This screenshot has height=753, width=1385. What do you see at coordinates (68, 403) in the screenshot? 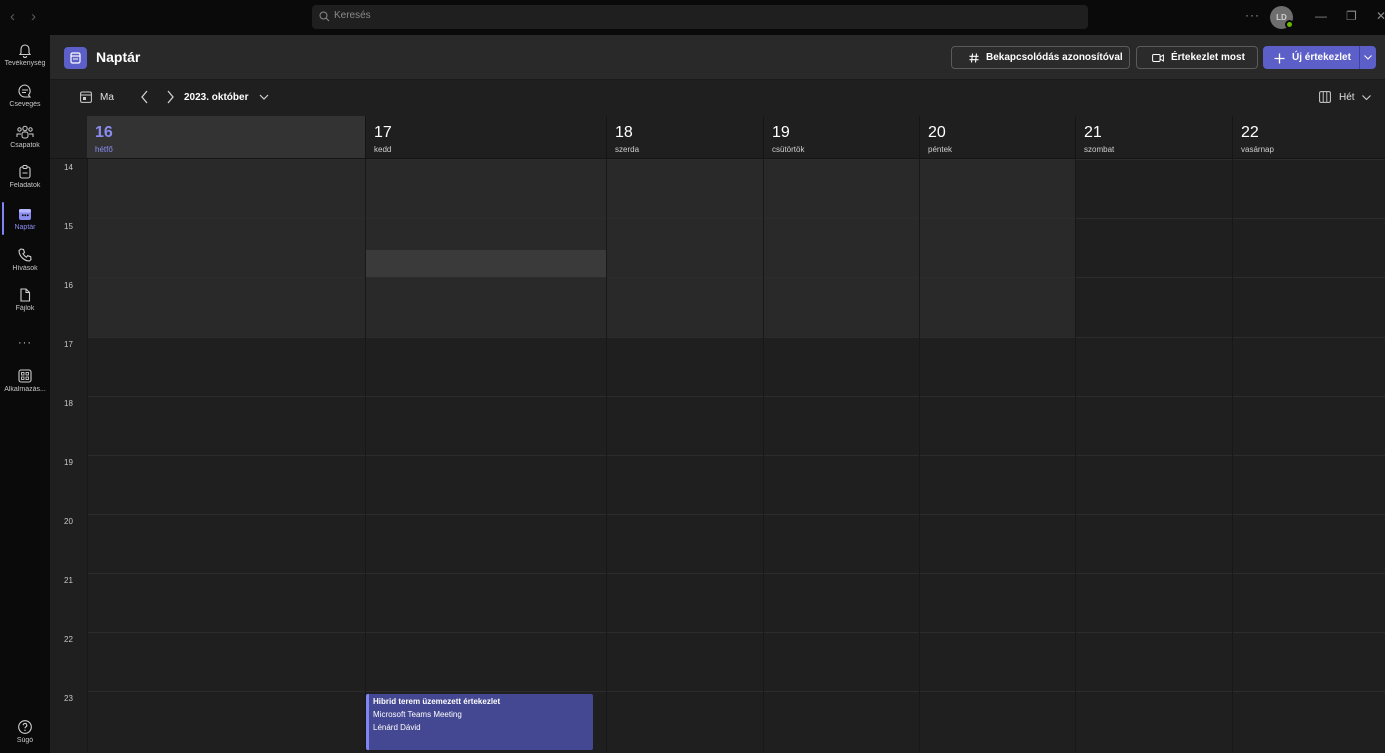
I see `hour-label: 18` at bounding box center [68, 403].